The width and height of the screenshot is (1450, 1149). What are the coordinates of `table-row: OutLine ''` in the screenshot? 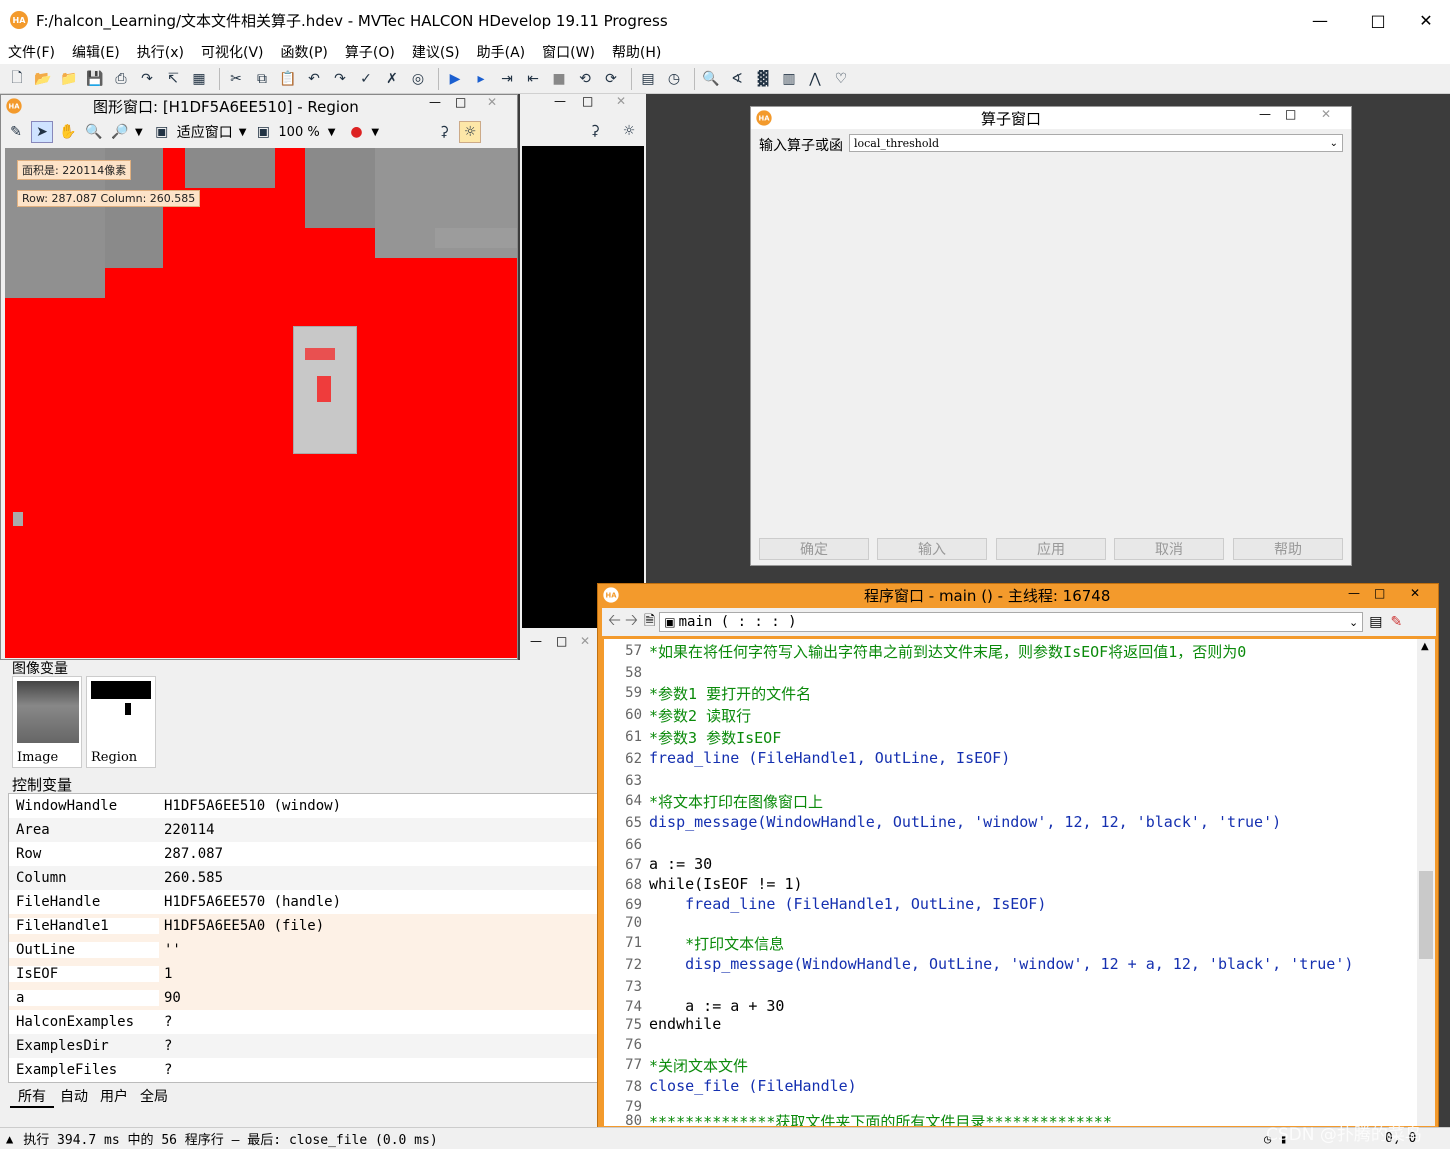 It's located at (303, 950).